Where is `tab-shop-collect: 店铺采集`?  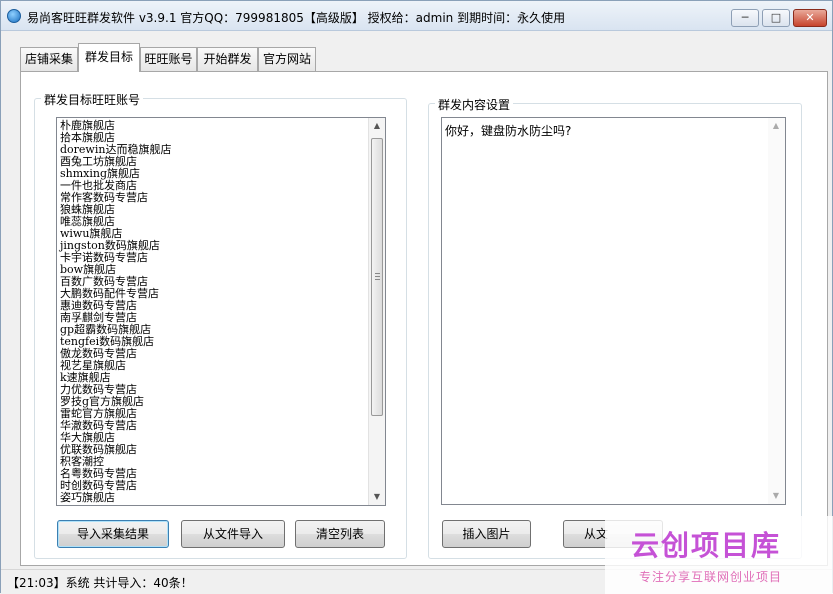
tab-shop-collect: 店铺采集 is located at coordinates (49, 59).